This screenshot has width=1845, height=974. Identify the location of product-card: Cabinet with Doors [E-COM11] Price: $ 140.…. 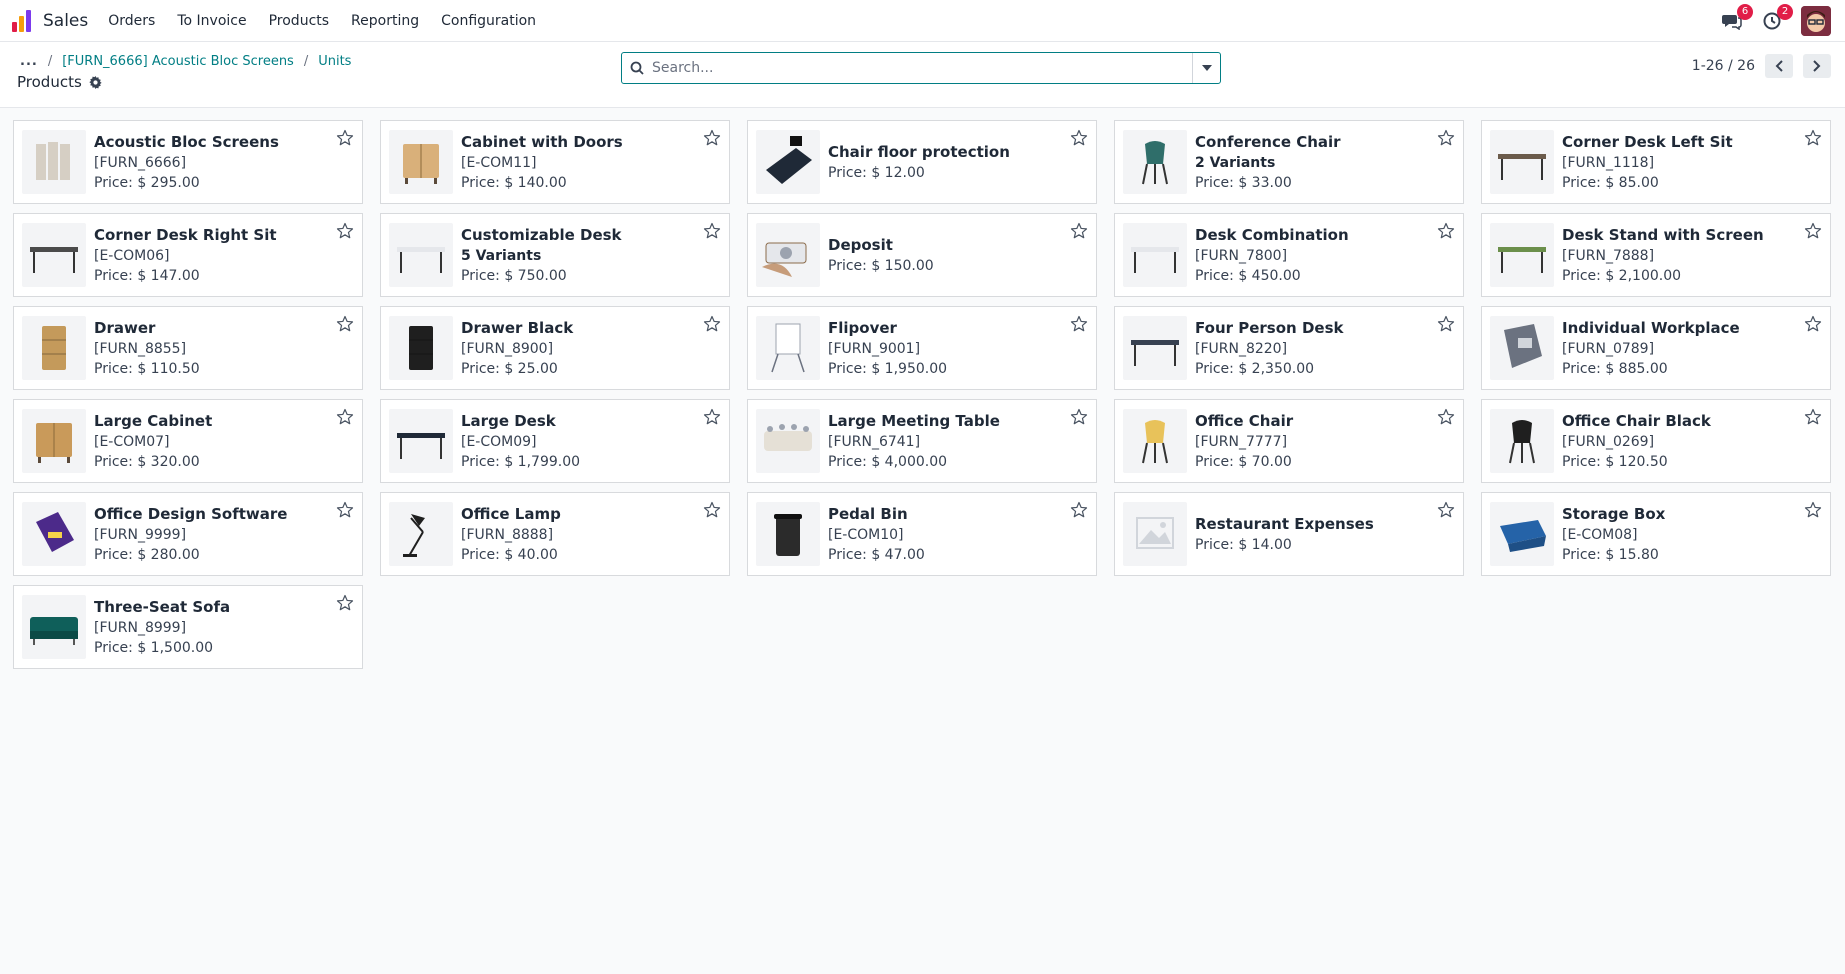
(555, 162).